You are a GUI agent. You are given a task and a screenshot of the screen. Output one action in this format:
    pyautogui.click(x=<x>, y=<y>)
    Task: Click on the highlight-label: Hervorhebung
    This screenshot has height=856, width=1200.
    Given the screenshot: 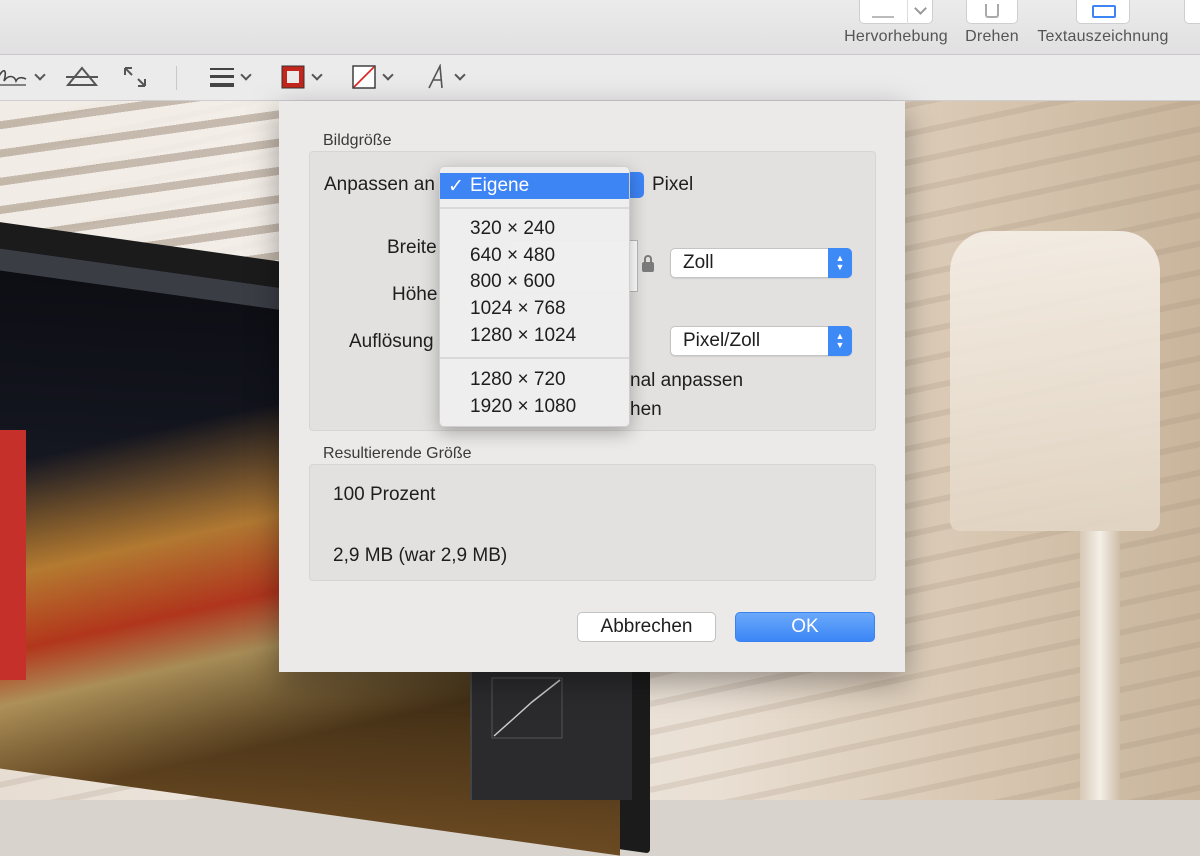 What is the action you would take?
    pyautogui.click(x=896, y=36)
    